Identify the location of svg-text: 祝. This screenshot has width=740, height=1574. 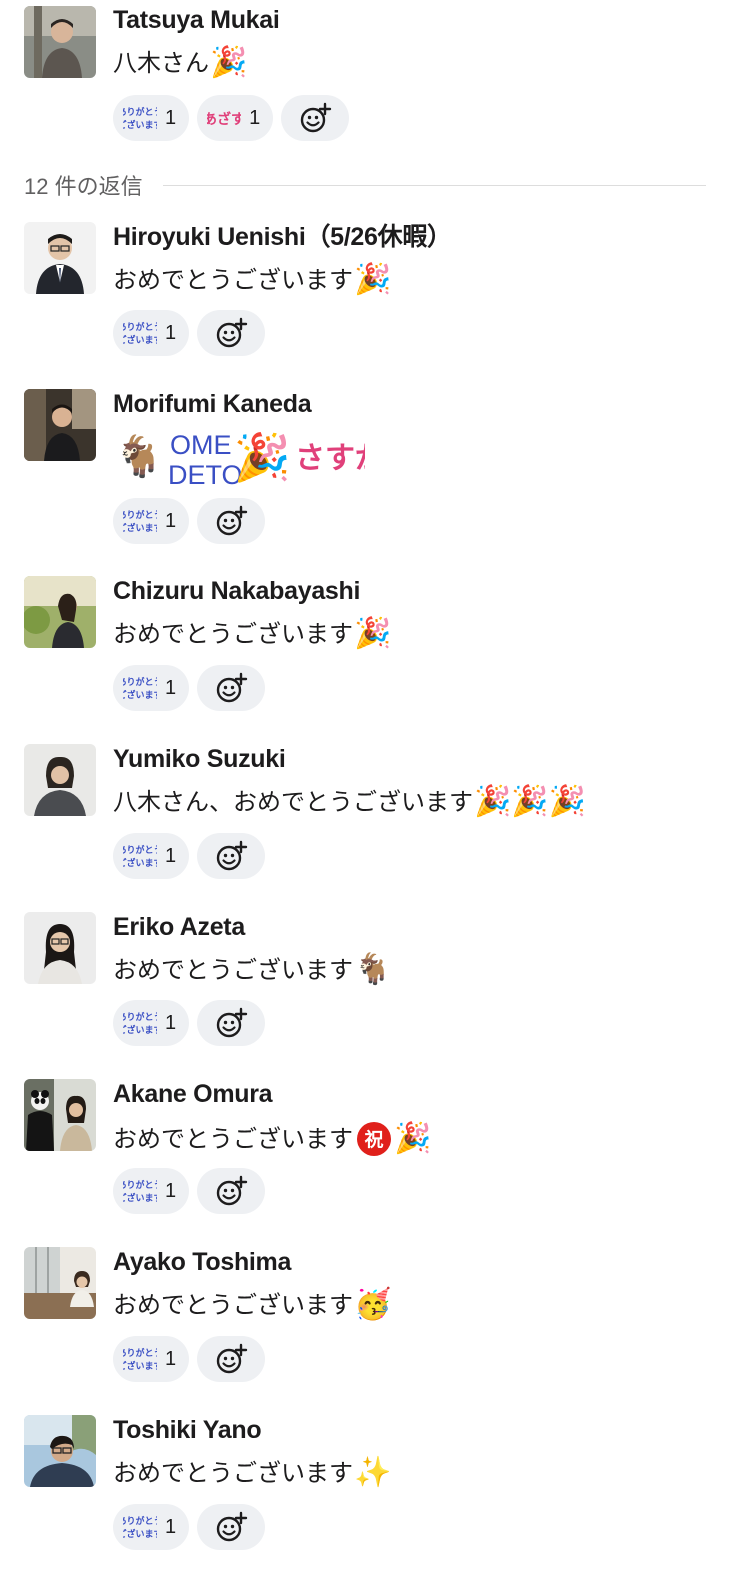
(373, 1139).